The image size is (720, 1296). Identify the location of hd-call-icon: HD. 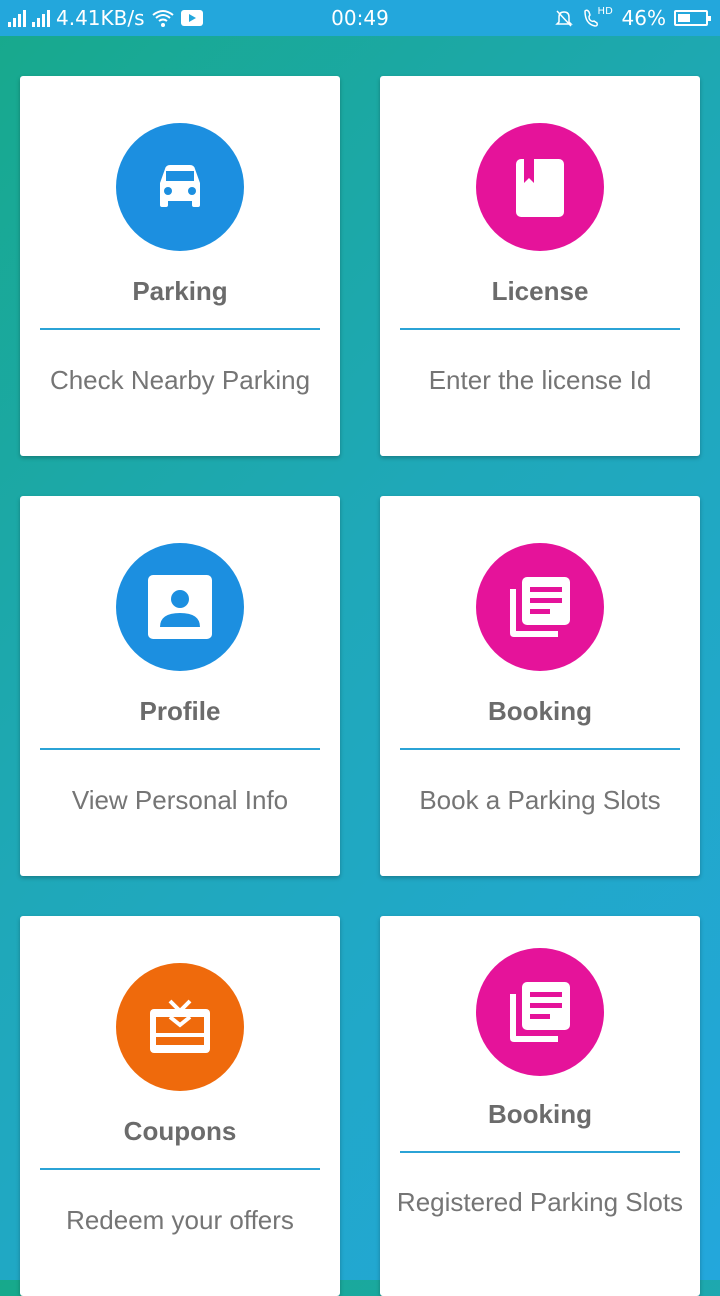
(598, 17).